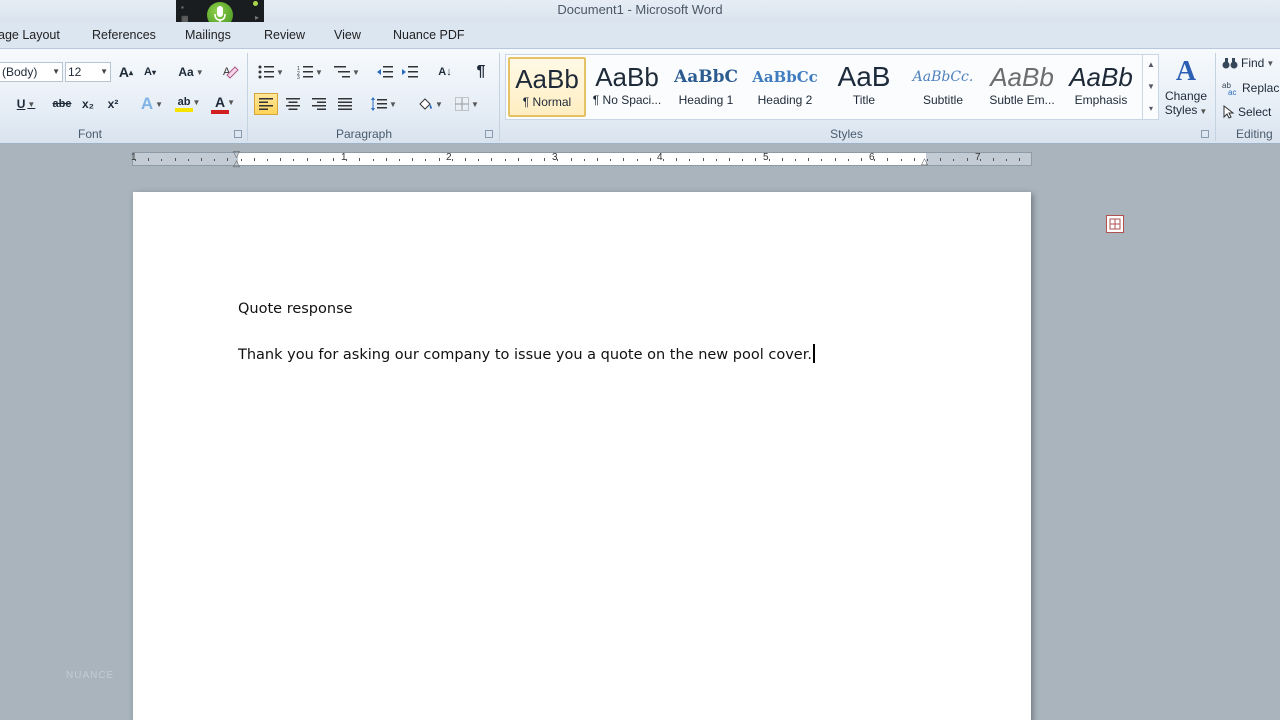  I want to click on svg-text: ac, so click(1232, 91).